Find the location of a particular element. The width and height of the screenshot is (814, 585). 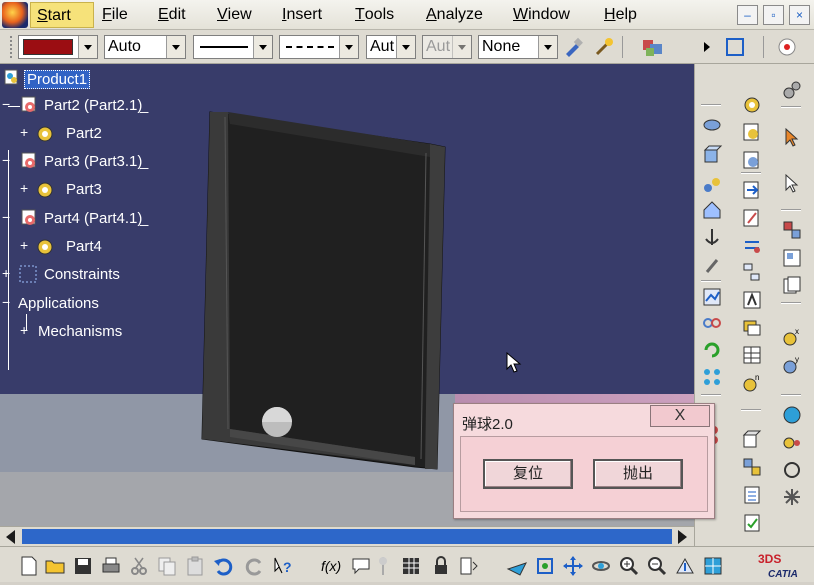

tree-node-root: Product1 is located at coordinates (62, 79).